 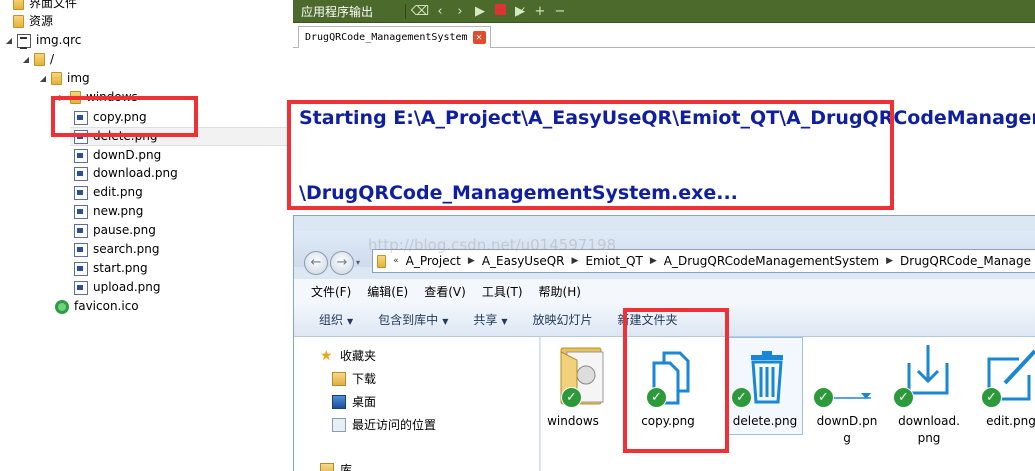 What do you see at coordinates (111, 268) in the screenshot?
I see `tree-item-start-png: start.png` at bounding box center [111, 268].